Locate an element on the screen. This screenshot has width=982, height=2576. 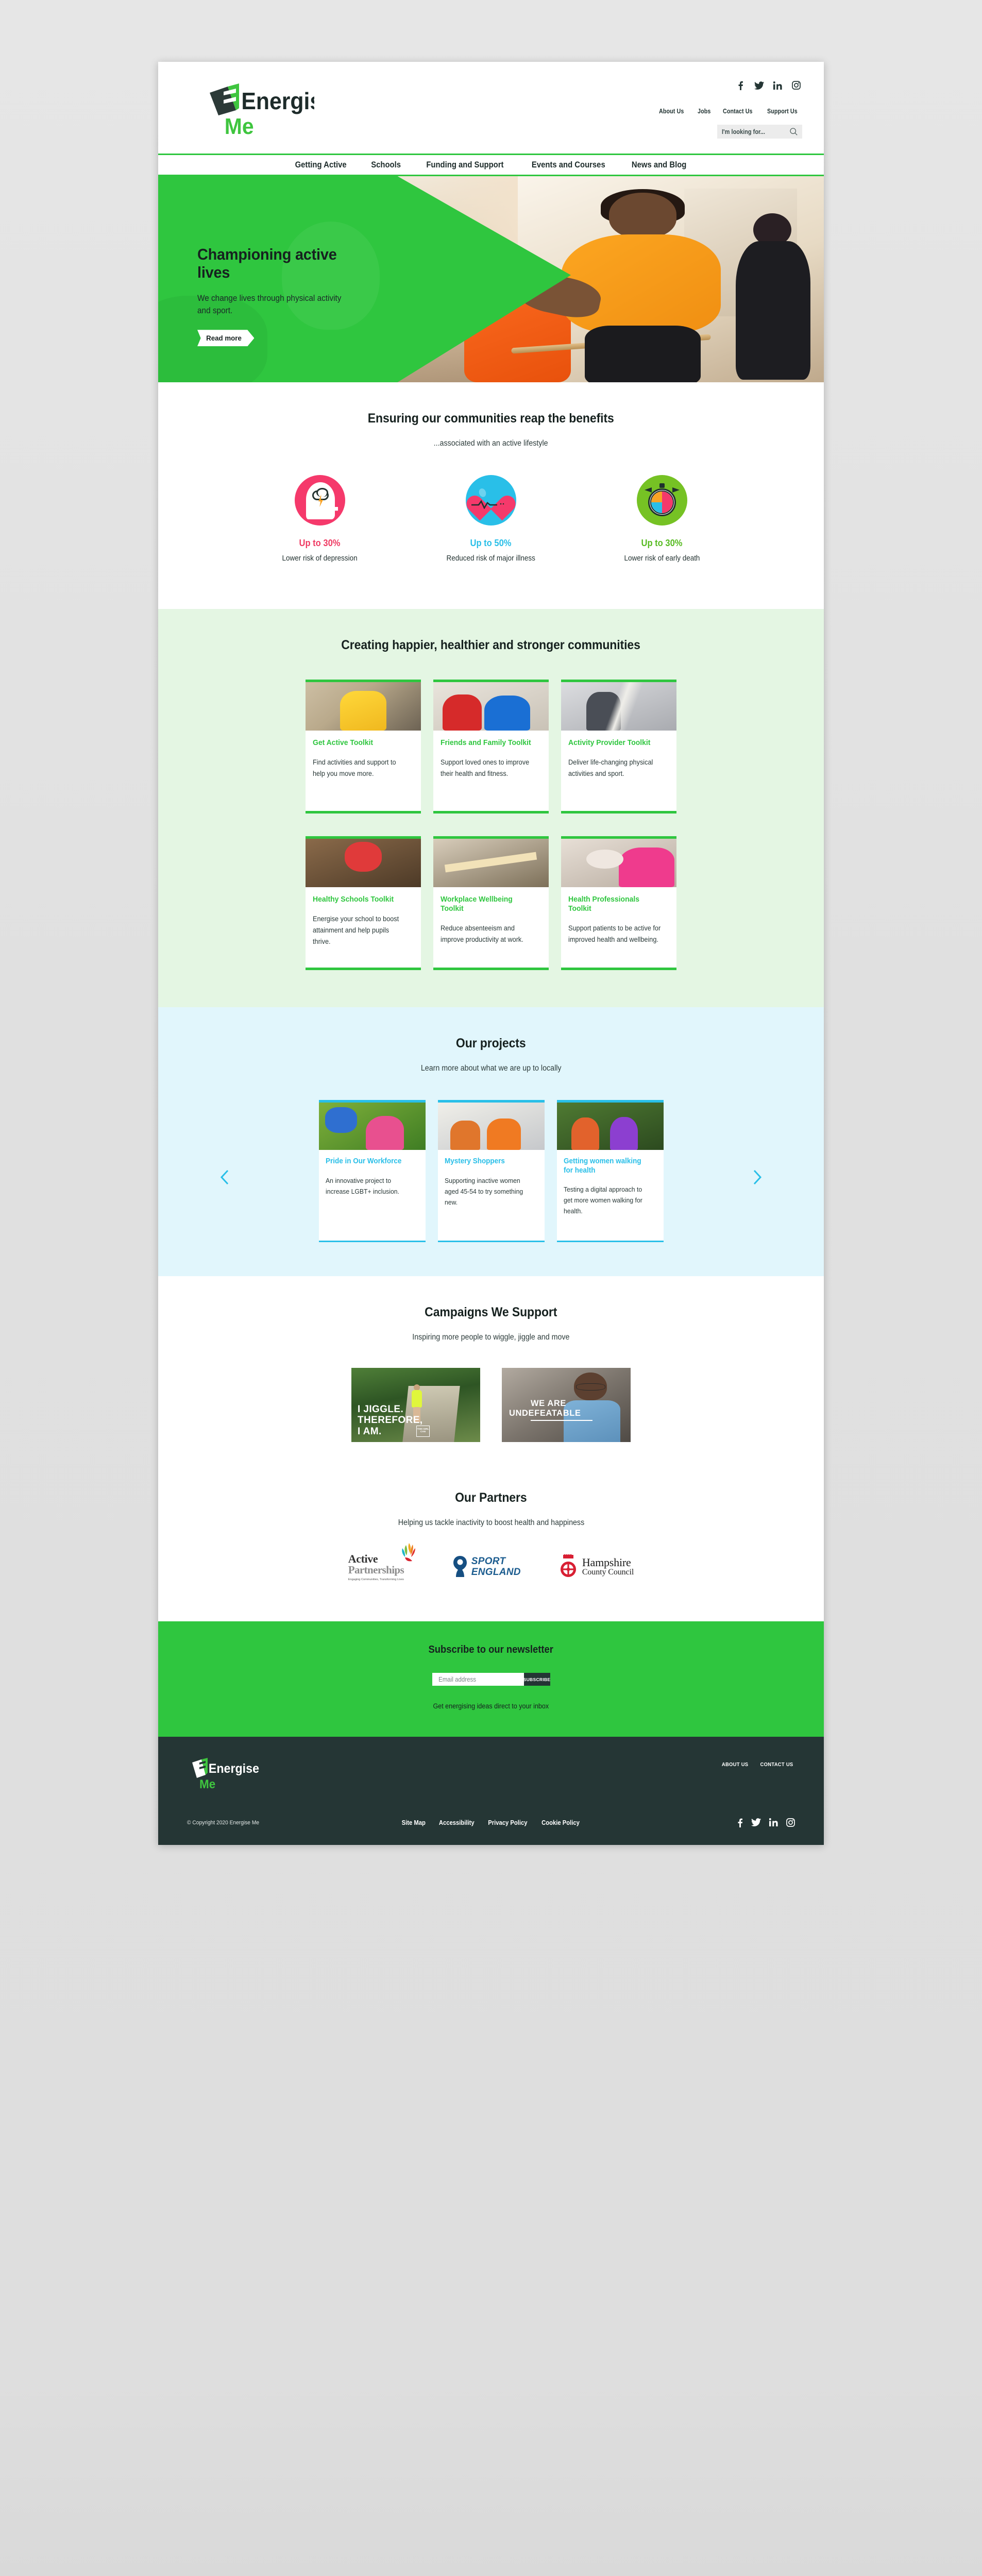
nav-item-news-and-blog: News and Blog is located at coordinates (659, 165).